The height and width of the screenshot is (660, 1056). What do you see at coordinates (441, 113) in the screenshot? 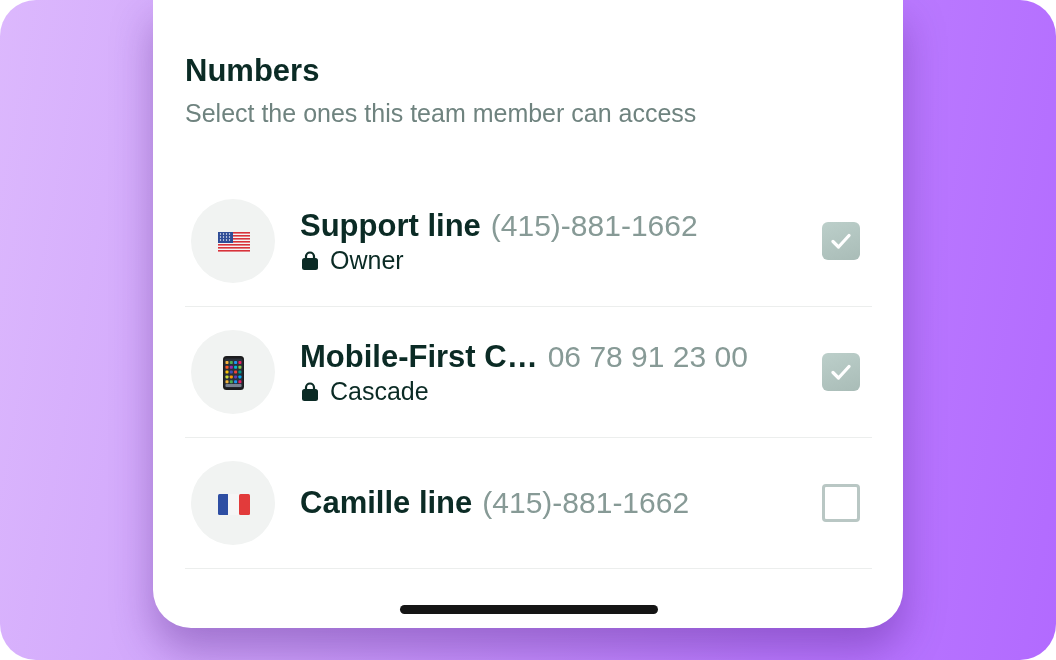
I see `section-subtitle: Select the ones this team member can access` at bounding box center [441, 113].